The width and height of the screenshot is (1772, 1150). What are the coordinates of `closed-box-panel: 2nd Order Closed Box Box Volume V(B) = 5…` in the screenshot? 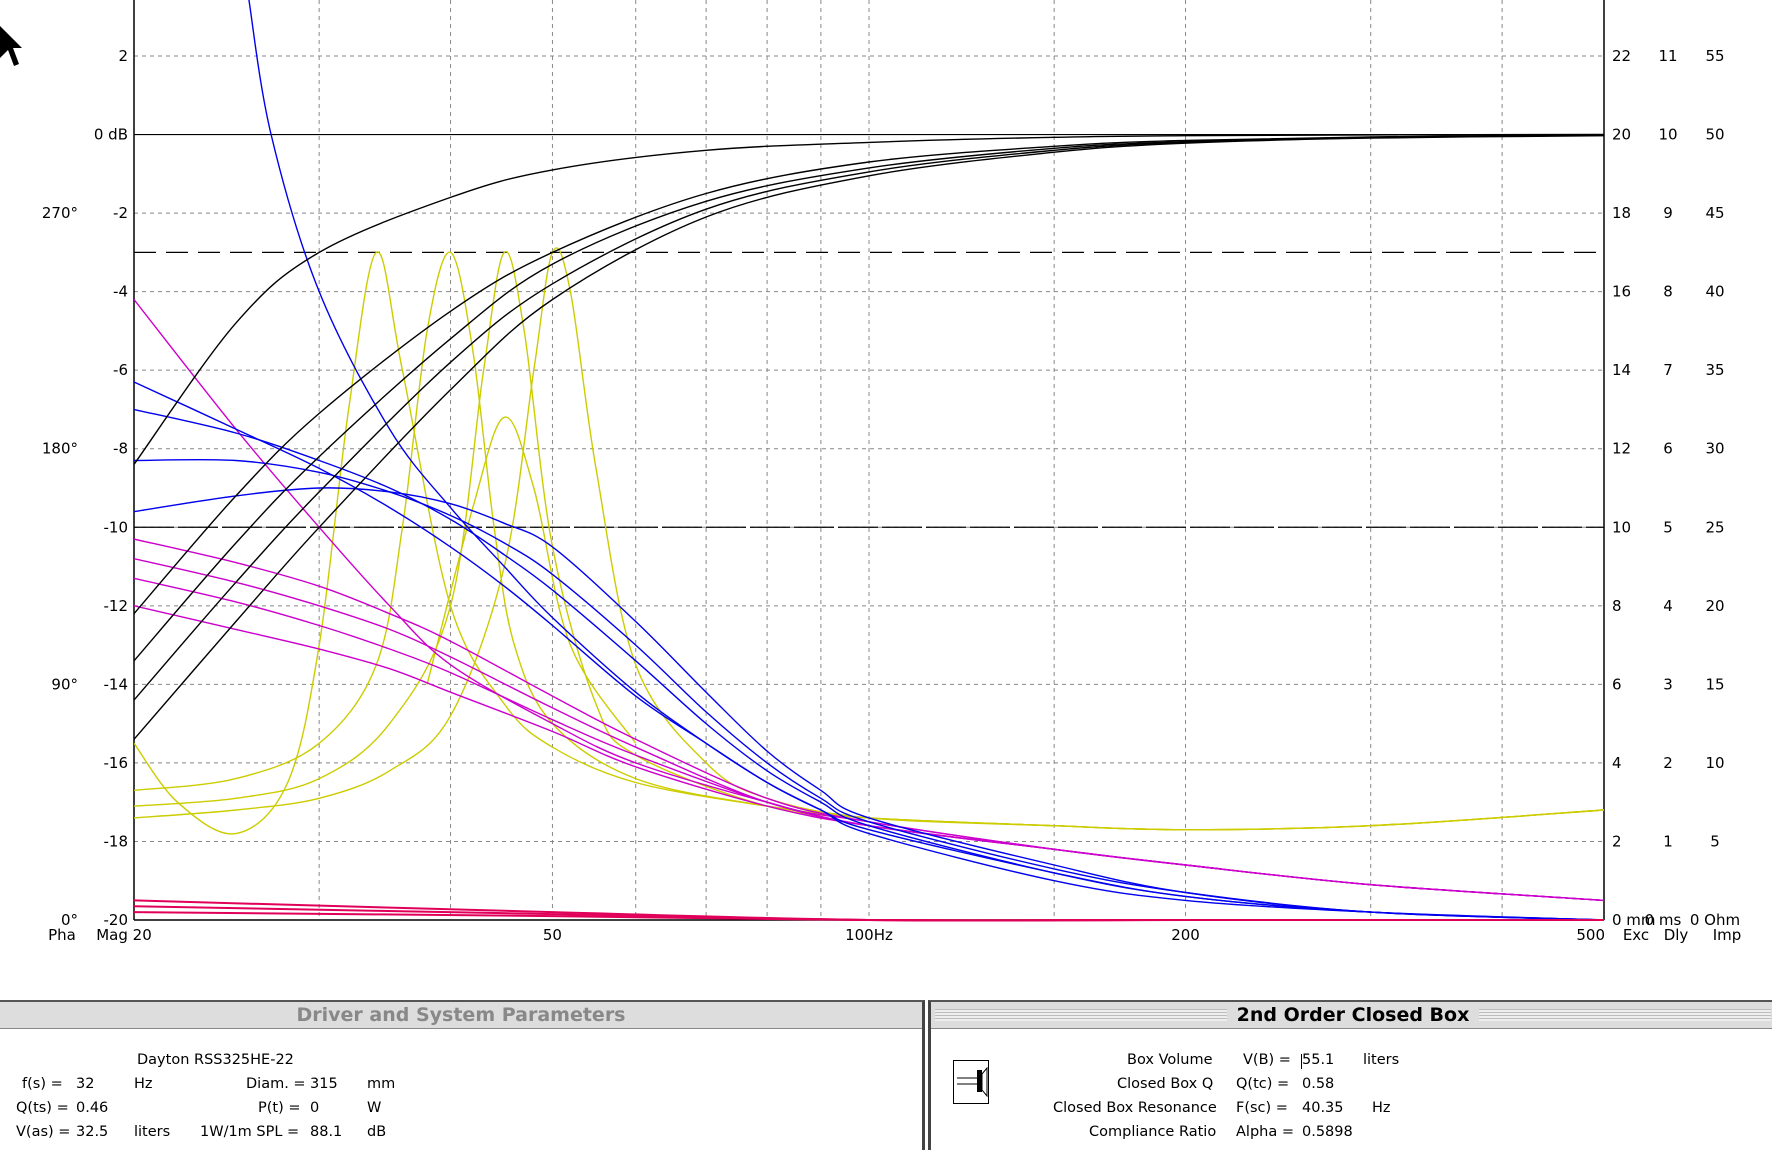 It's located at (1350, 1075).